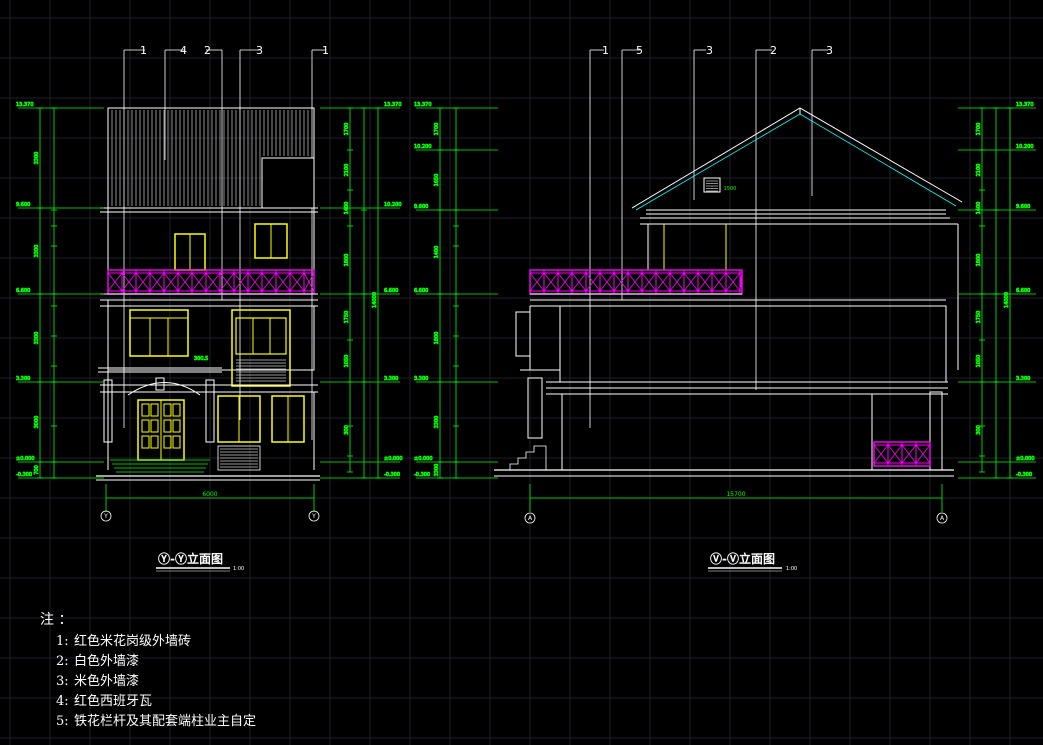 This screenshot has width=1043, height=745. I want to click on note-text: 红色西班牙瓦, so click(113, 701).